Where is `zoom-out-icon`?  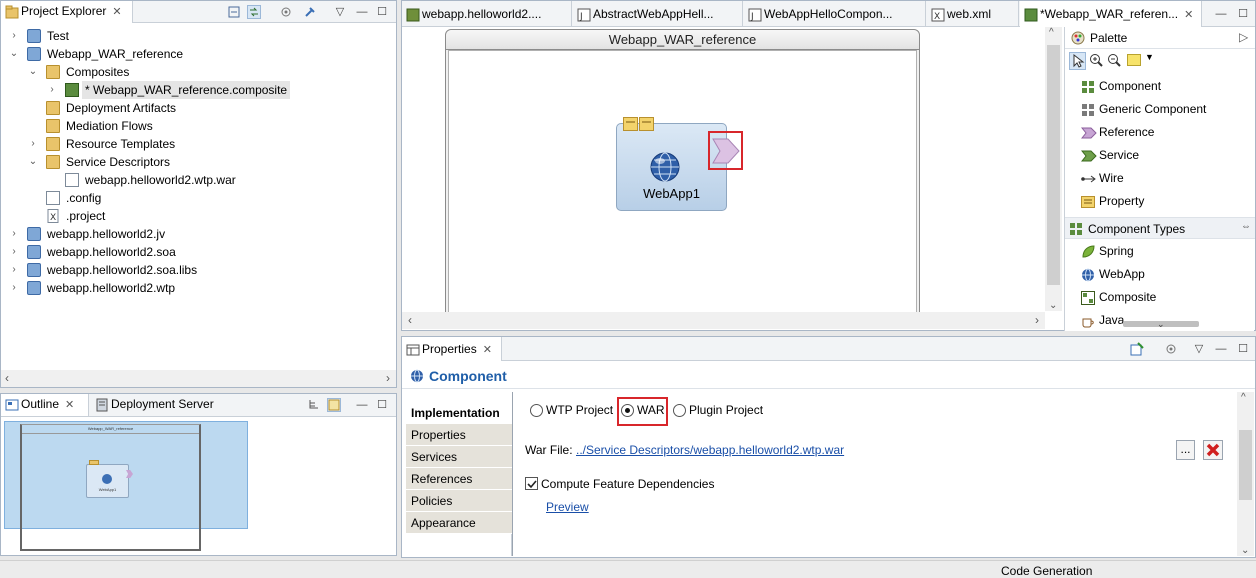 zoom-out-icon is located at coordinates (1114, 61).